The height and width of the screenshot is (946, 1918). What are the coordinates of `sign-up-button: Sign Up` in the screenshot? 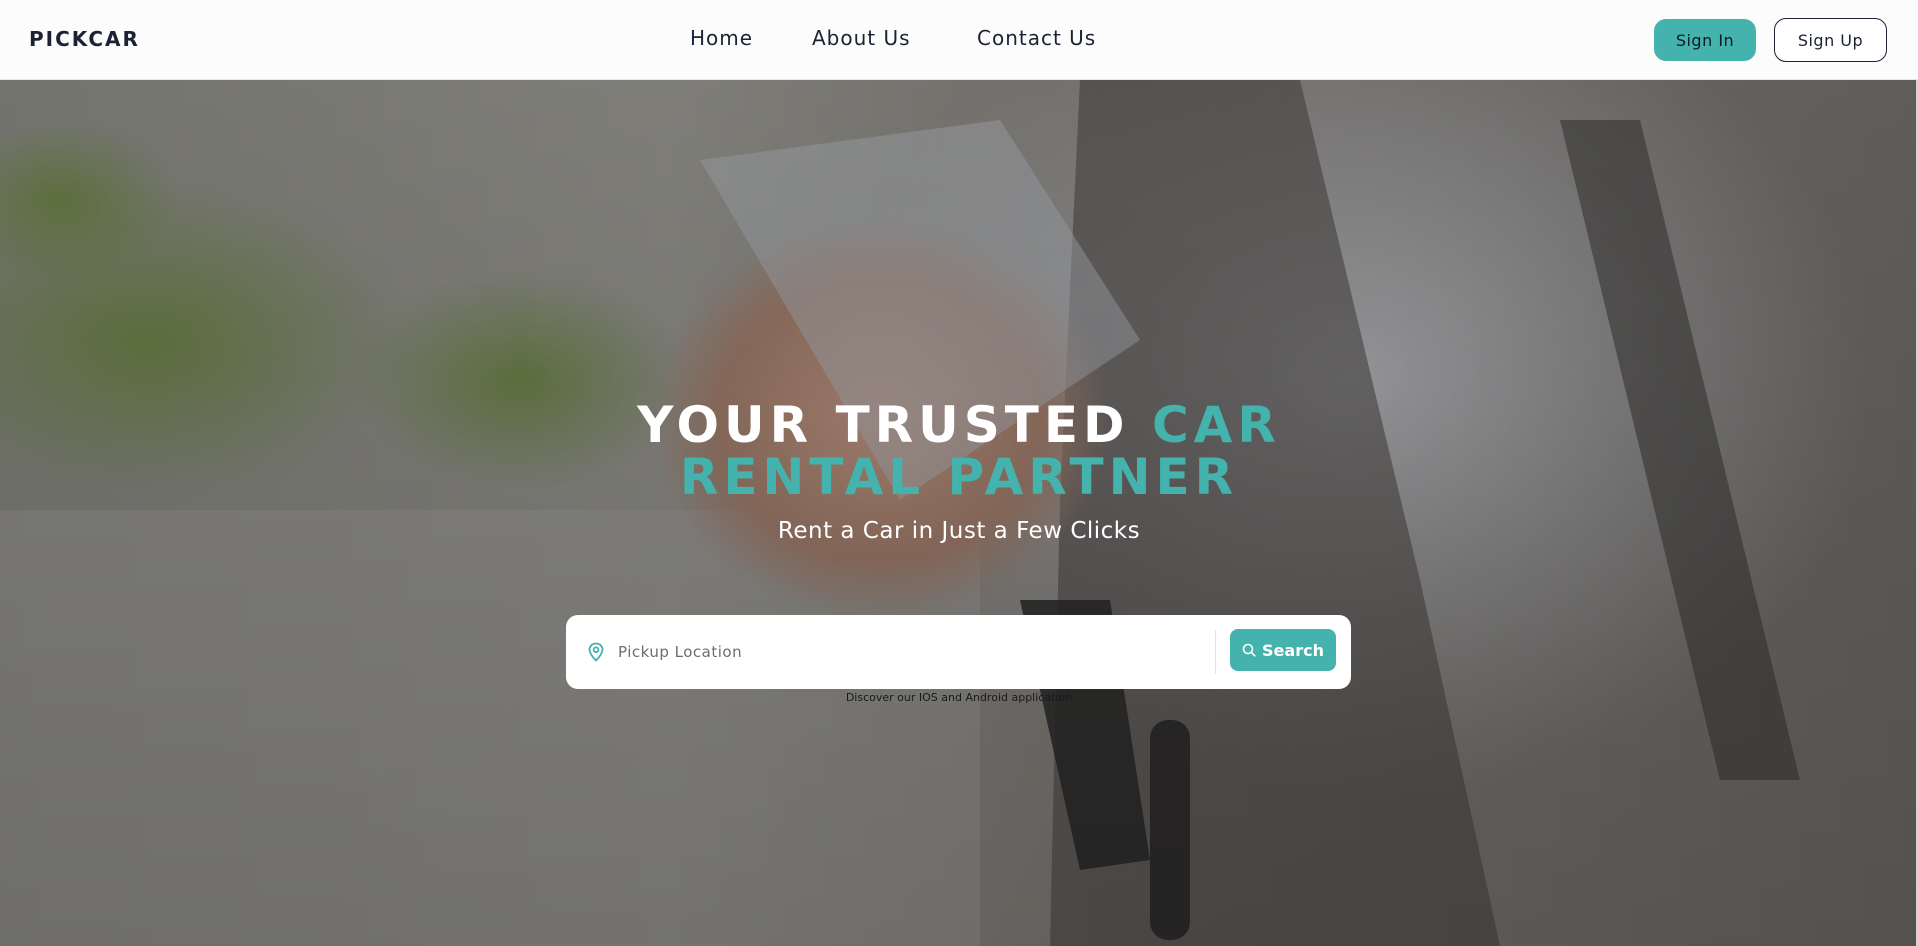 It's located at (1830, 40).